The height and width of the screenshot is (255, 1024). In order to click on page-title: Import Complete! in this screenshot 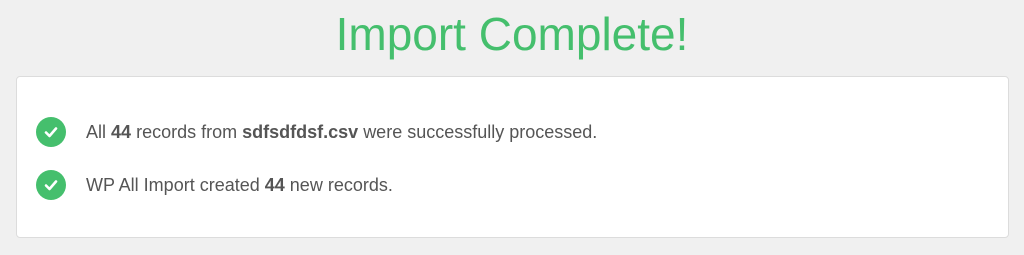, I will do `click(512, 34)`.